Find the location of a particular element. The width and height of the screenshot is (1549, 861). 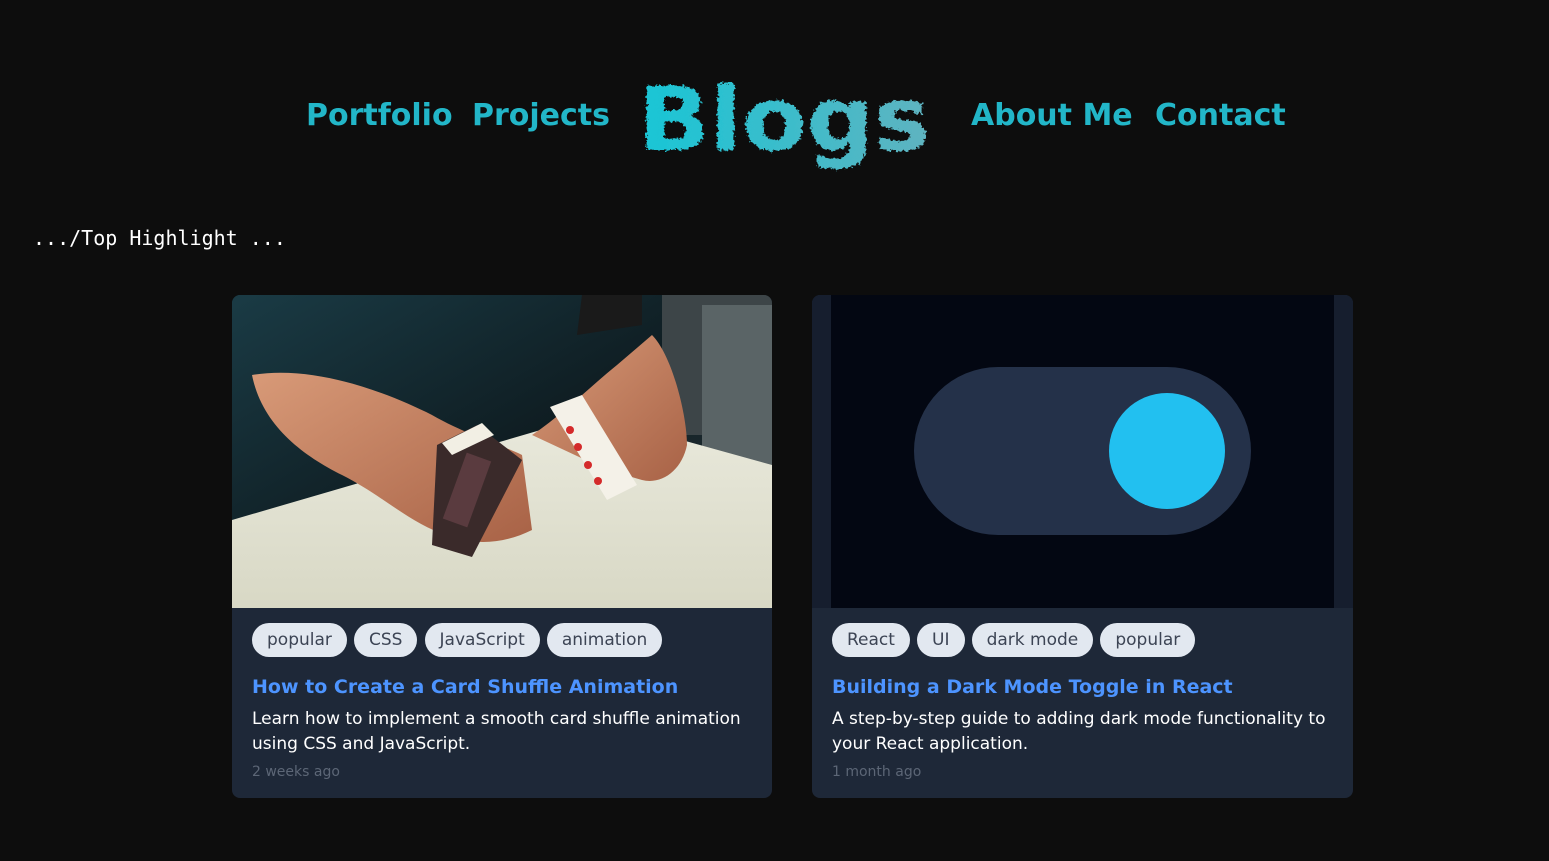

card-timestamp: 2 weeks ago is located at coordinates (296, 772).